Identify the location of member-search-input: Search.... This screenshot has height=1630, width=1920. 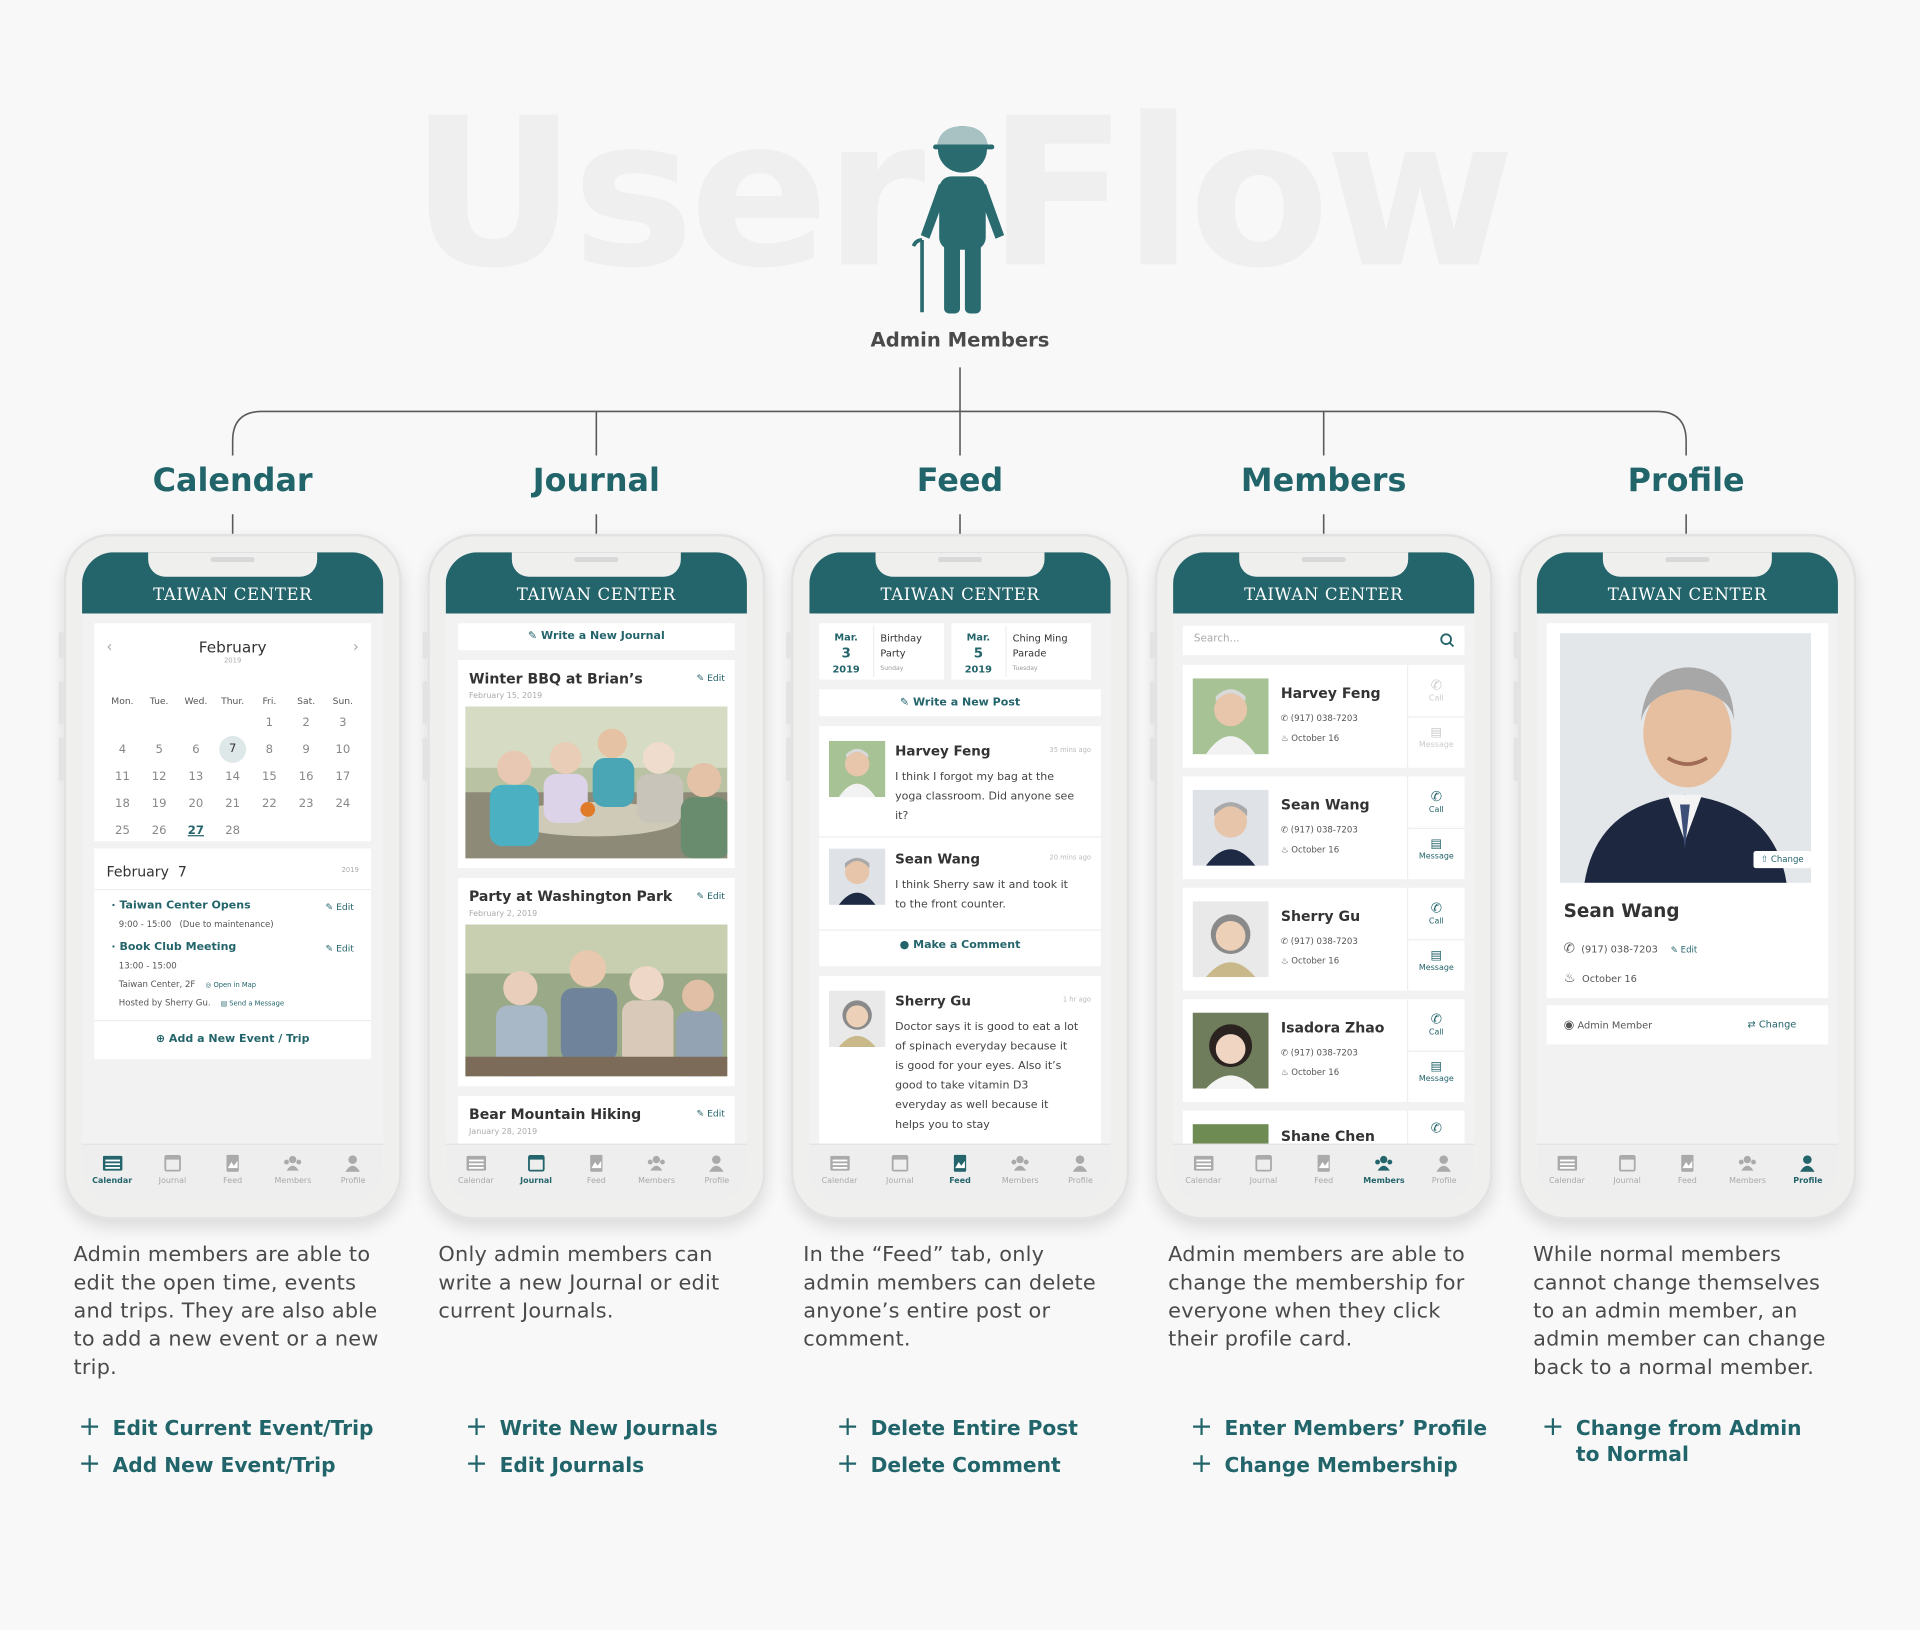
(1323, 640).